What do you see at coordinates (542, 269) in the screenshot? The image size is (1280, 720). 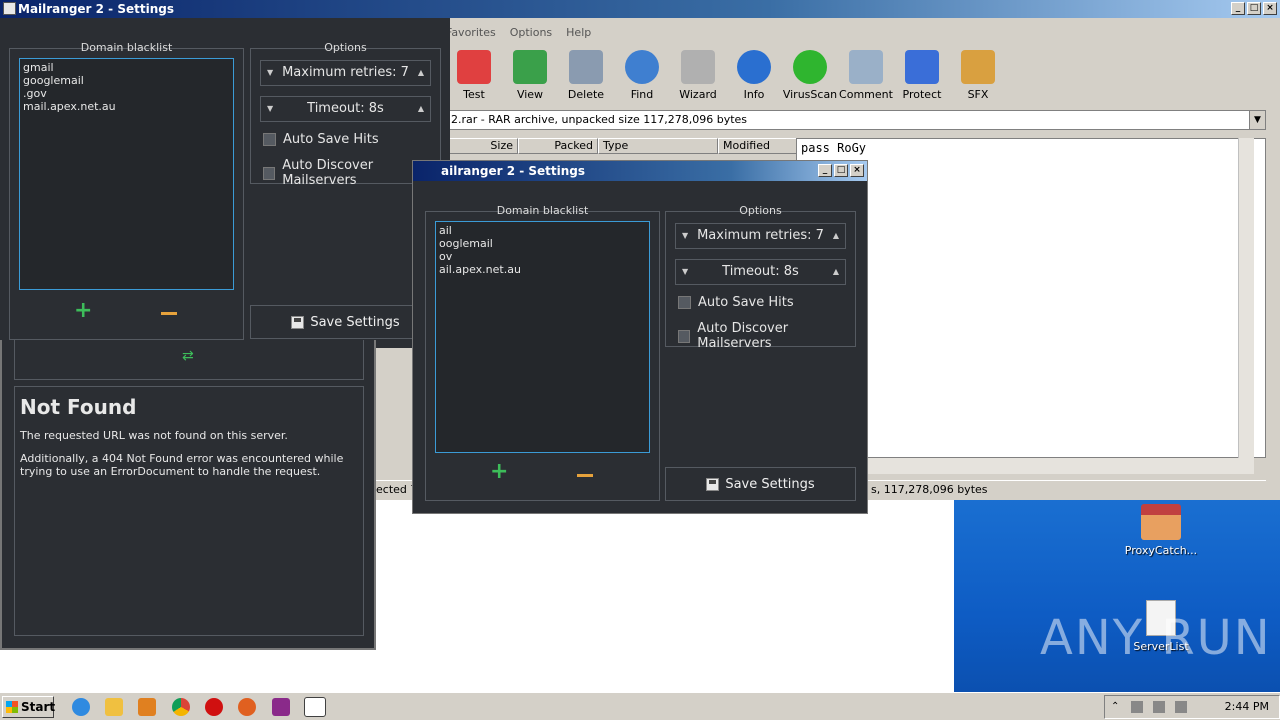 I see `list-item: ail.apex.net.au` at bounding box center [542, 269].